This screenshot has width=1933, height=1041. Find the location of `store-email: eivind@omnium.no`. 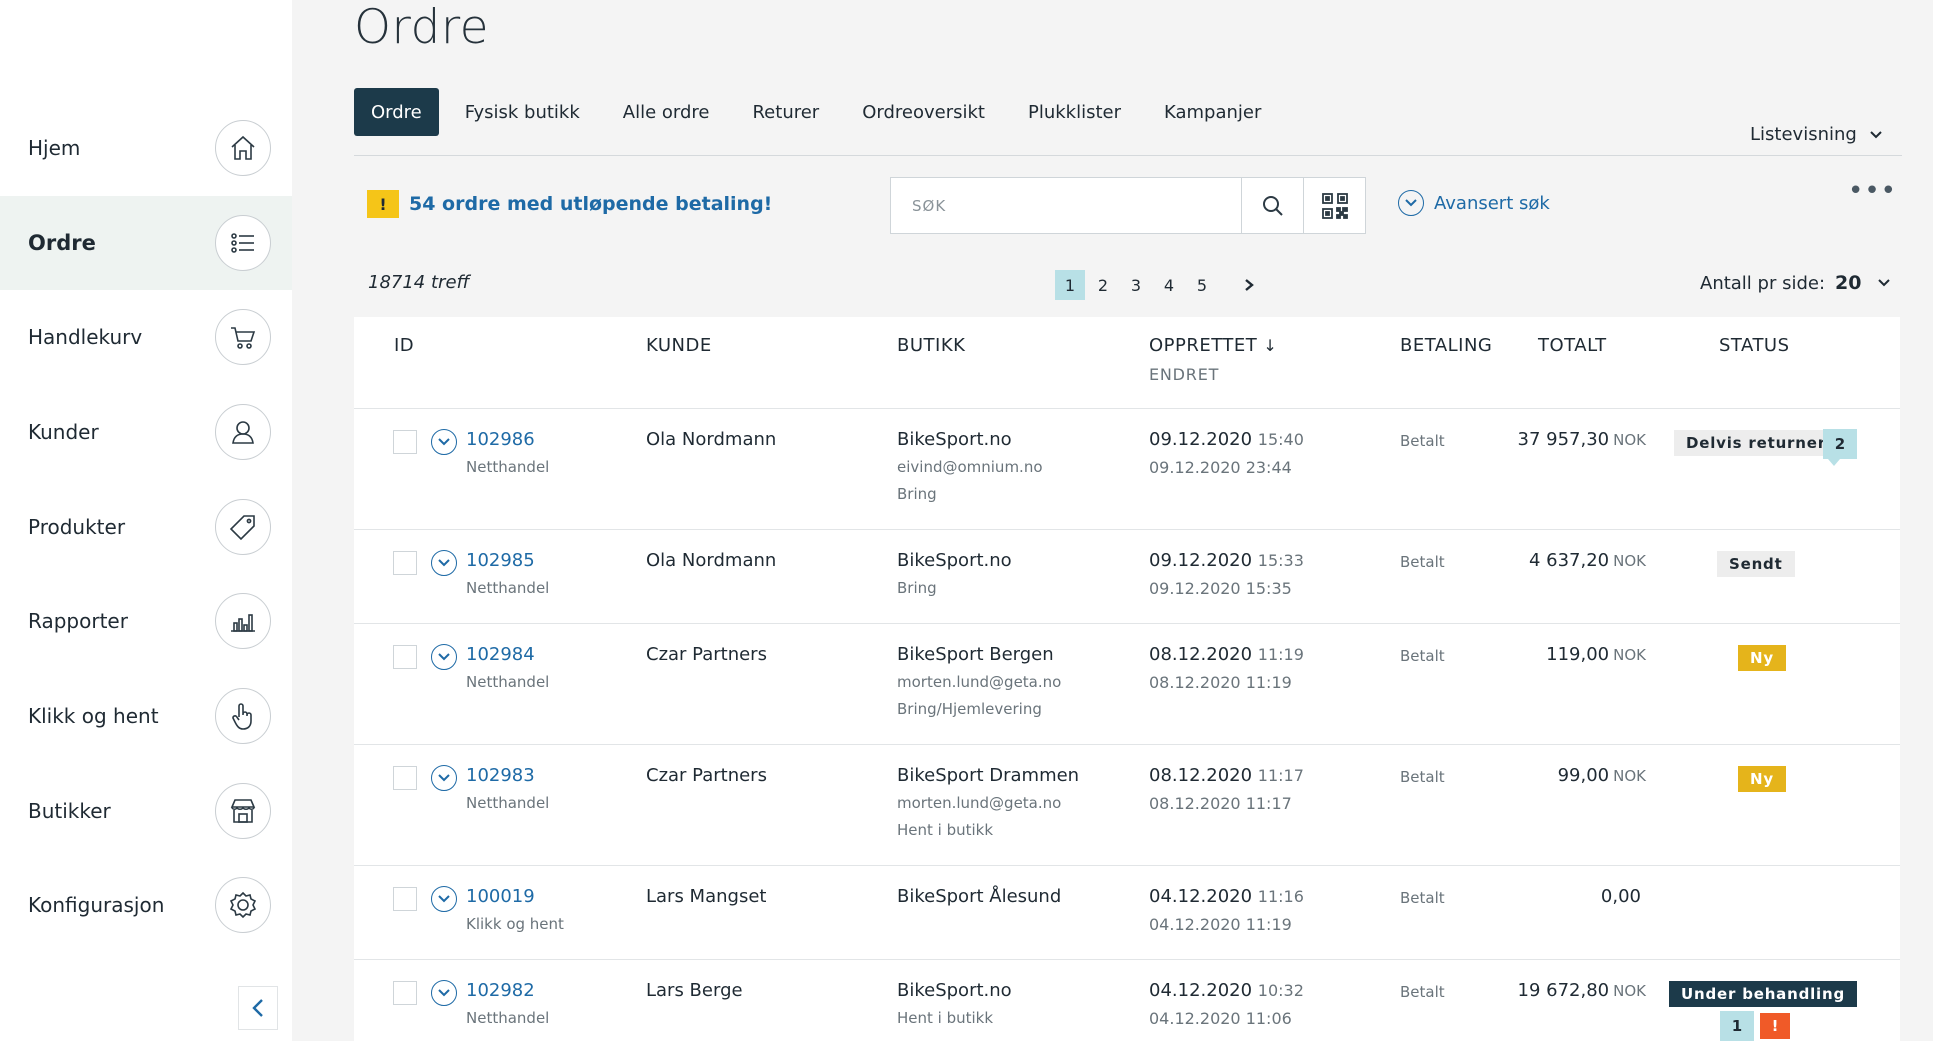

store-email: eivind@omnium.no is located at coordinates (970, 467).